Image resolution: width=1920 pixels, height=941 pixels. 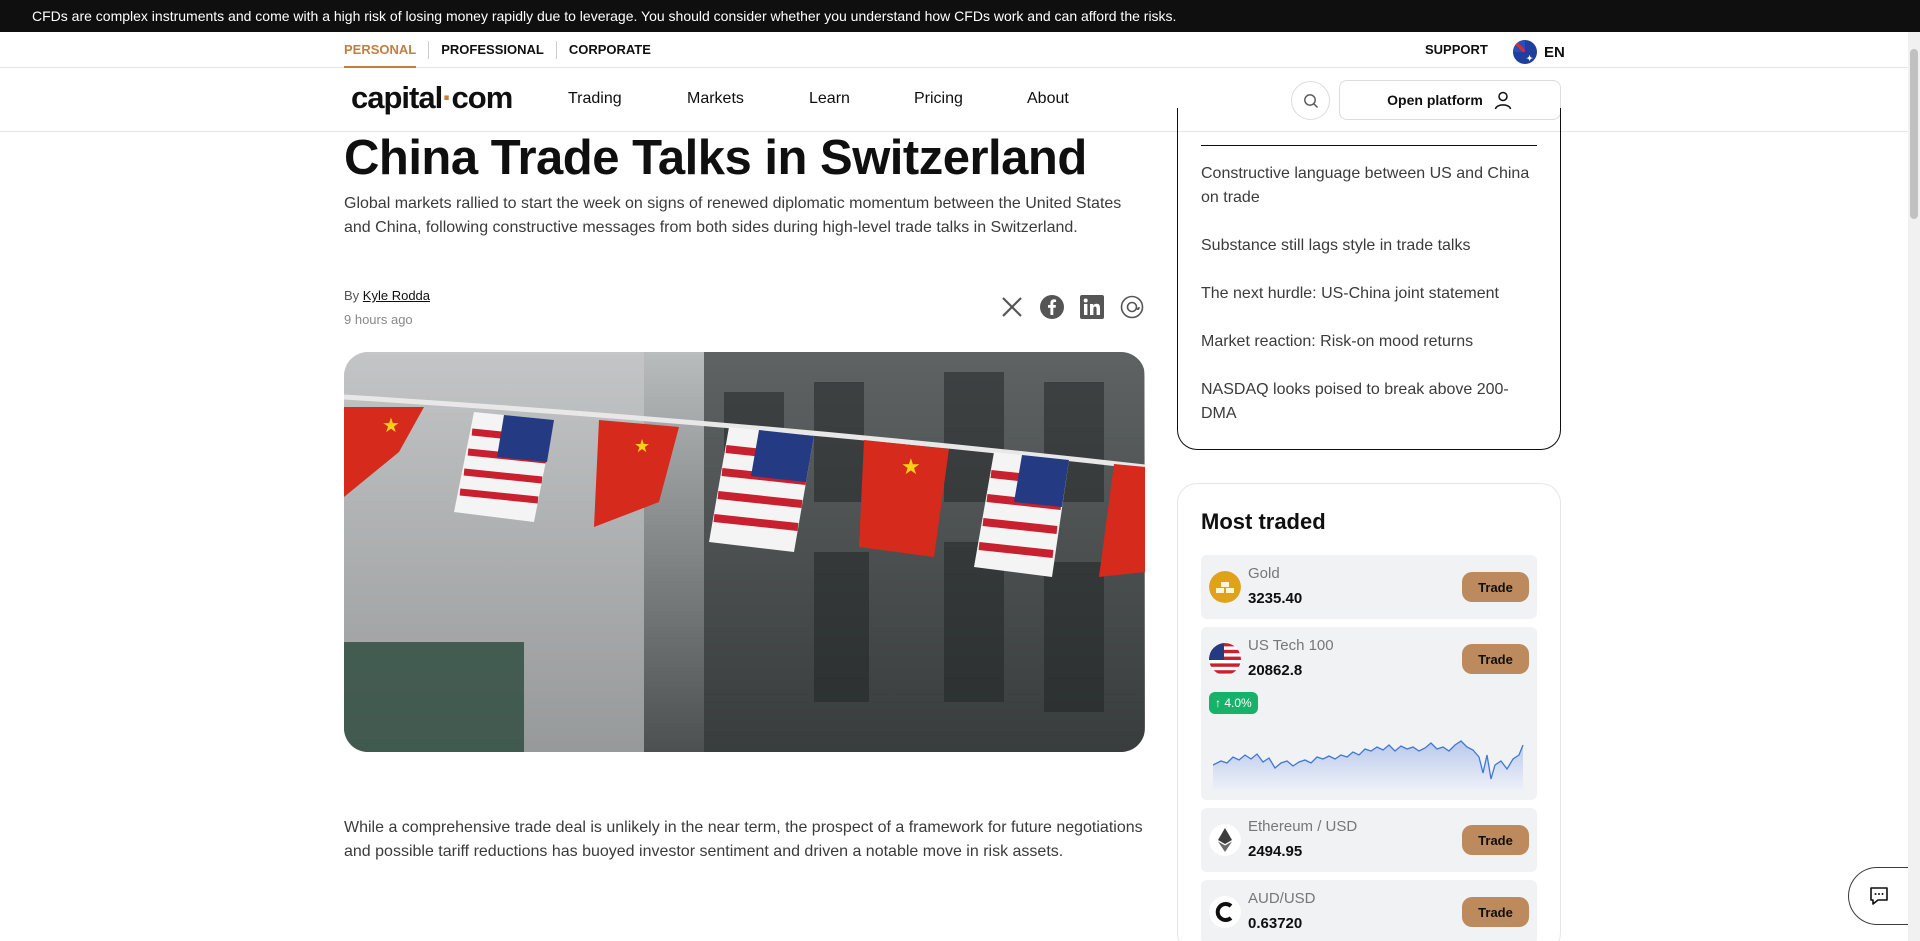 I want to click on facebook-icon, so click(x=1052, y=307).